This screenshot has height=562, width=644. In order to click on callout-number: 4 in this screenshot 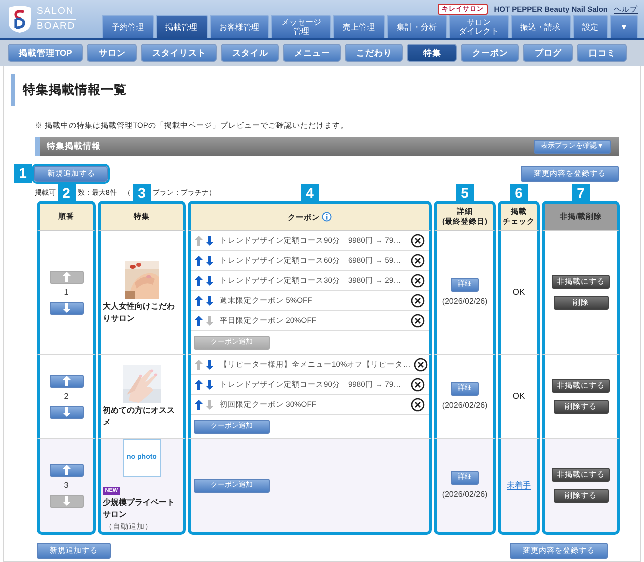, I will do `click(310, 194)`.